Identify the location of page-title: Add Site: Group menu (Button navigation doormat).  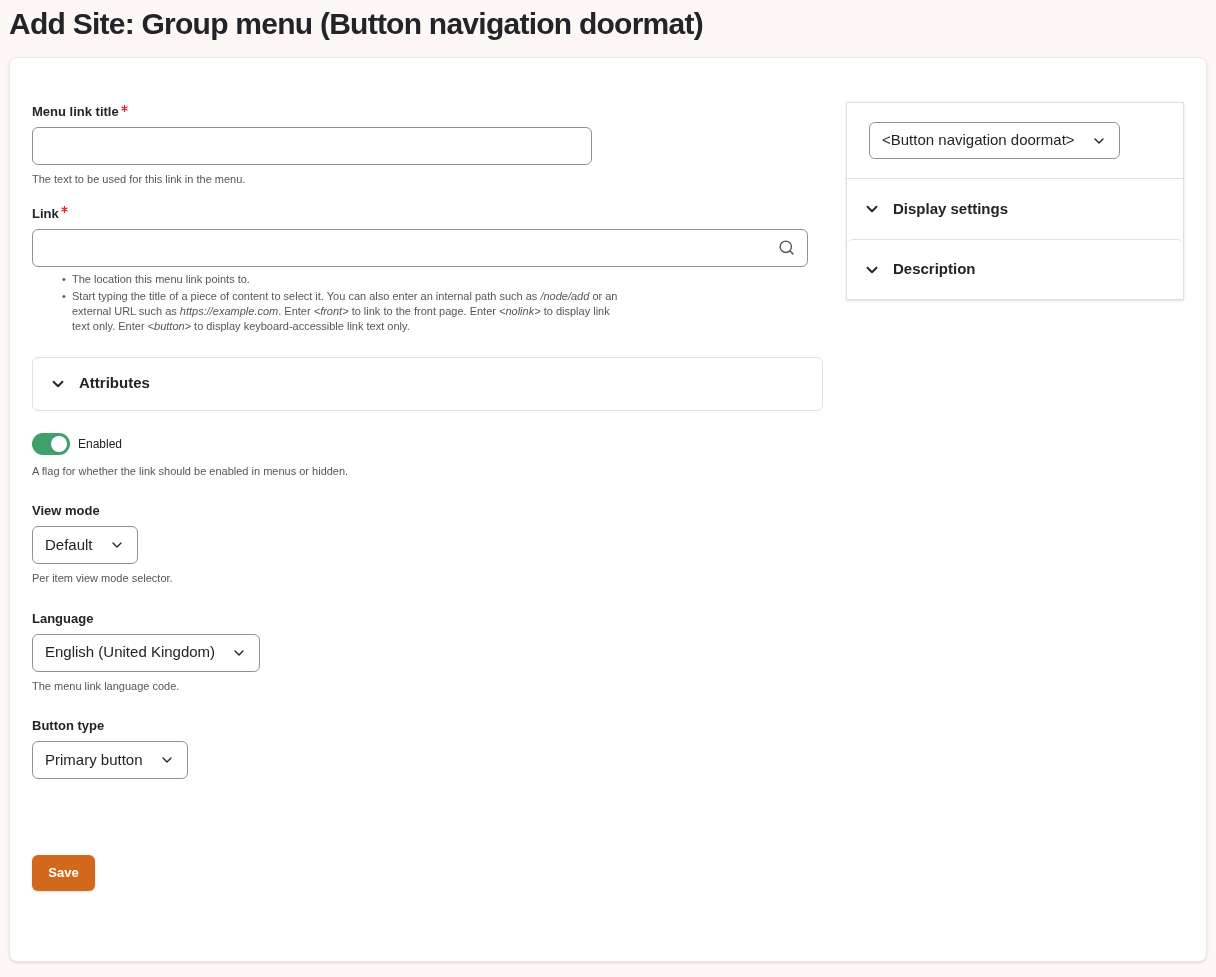
(356, 24).